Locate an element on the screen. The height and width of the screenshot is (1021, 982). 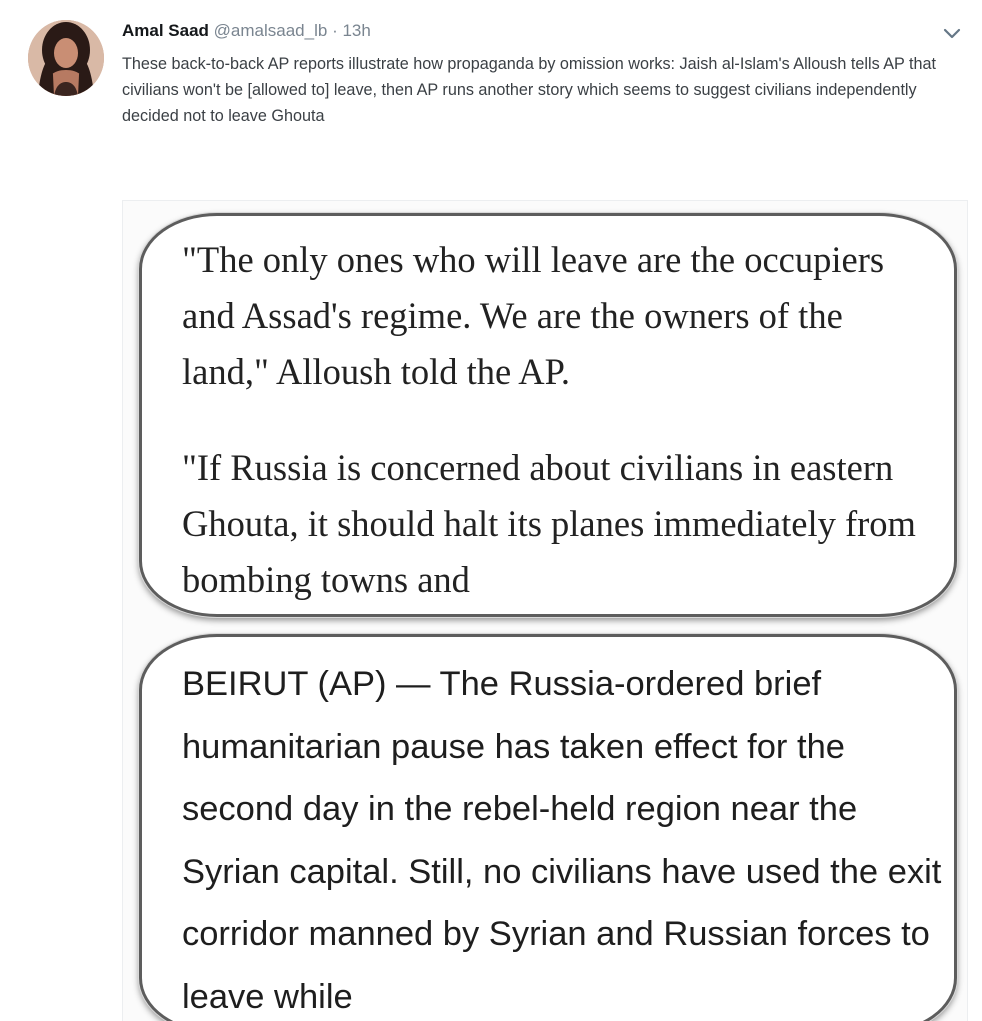
tweet-header: Amal Saad @amalsaad_lb · 13h is located at coordinates (246, 31).